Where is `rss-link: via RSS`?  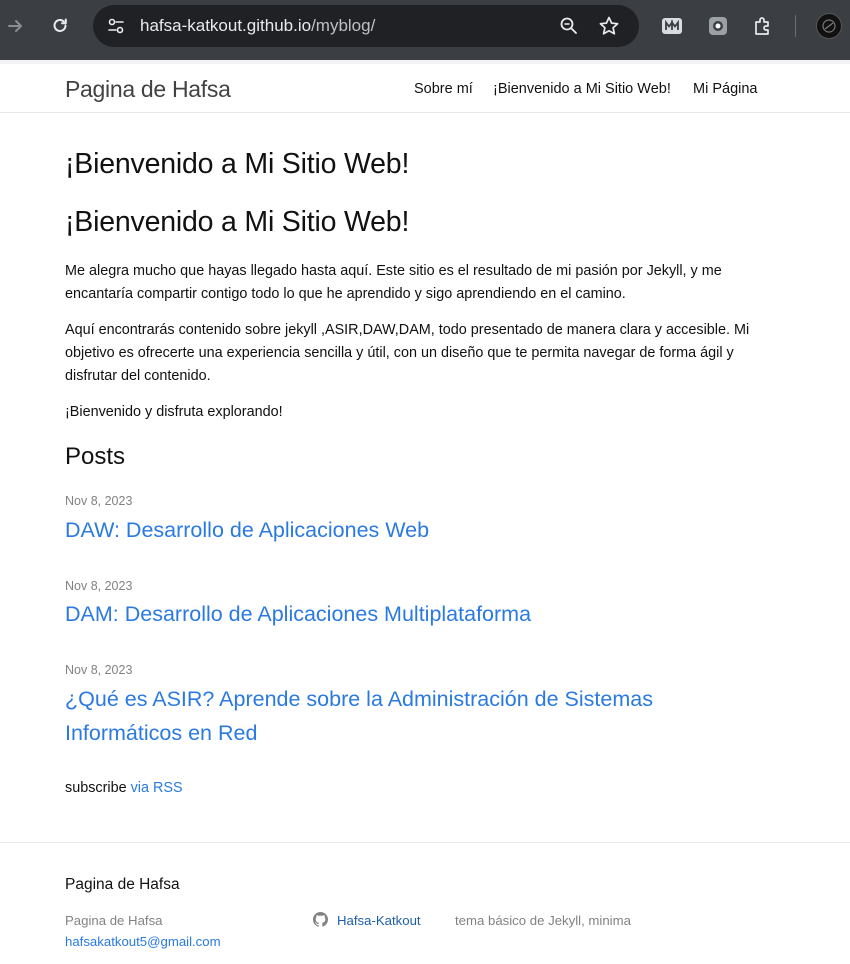
rss-link: via RSS is located at coordinates (157, 788).